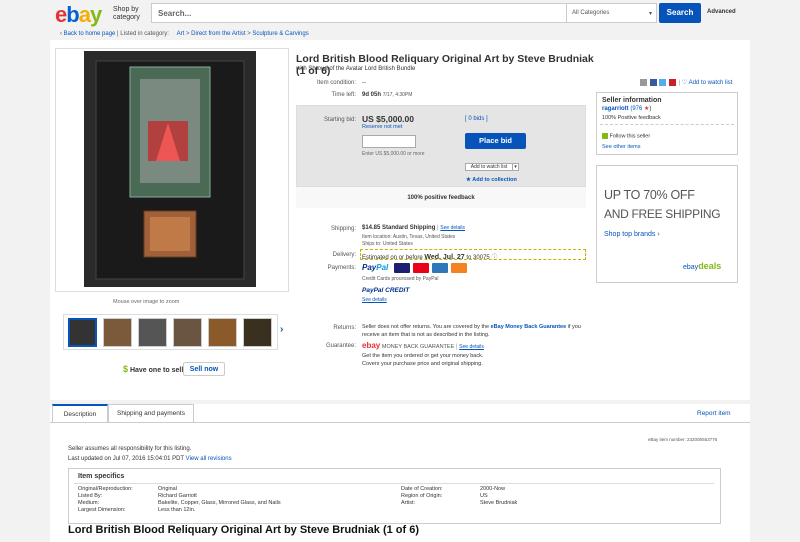 This screenshot has height=542, width=800. I want to click on shipping-see-details-link: See details, so click(452, 228).